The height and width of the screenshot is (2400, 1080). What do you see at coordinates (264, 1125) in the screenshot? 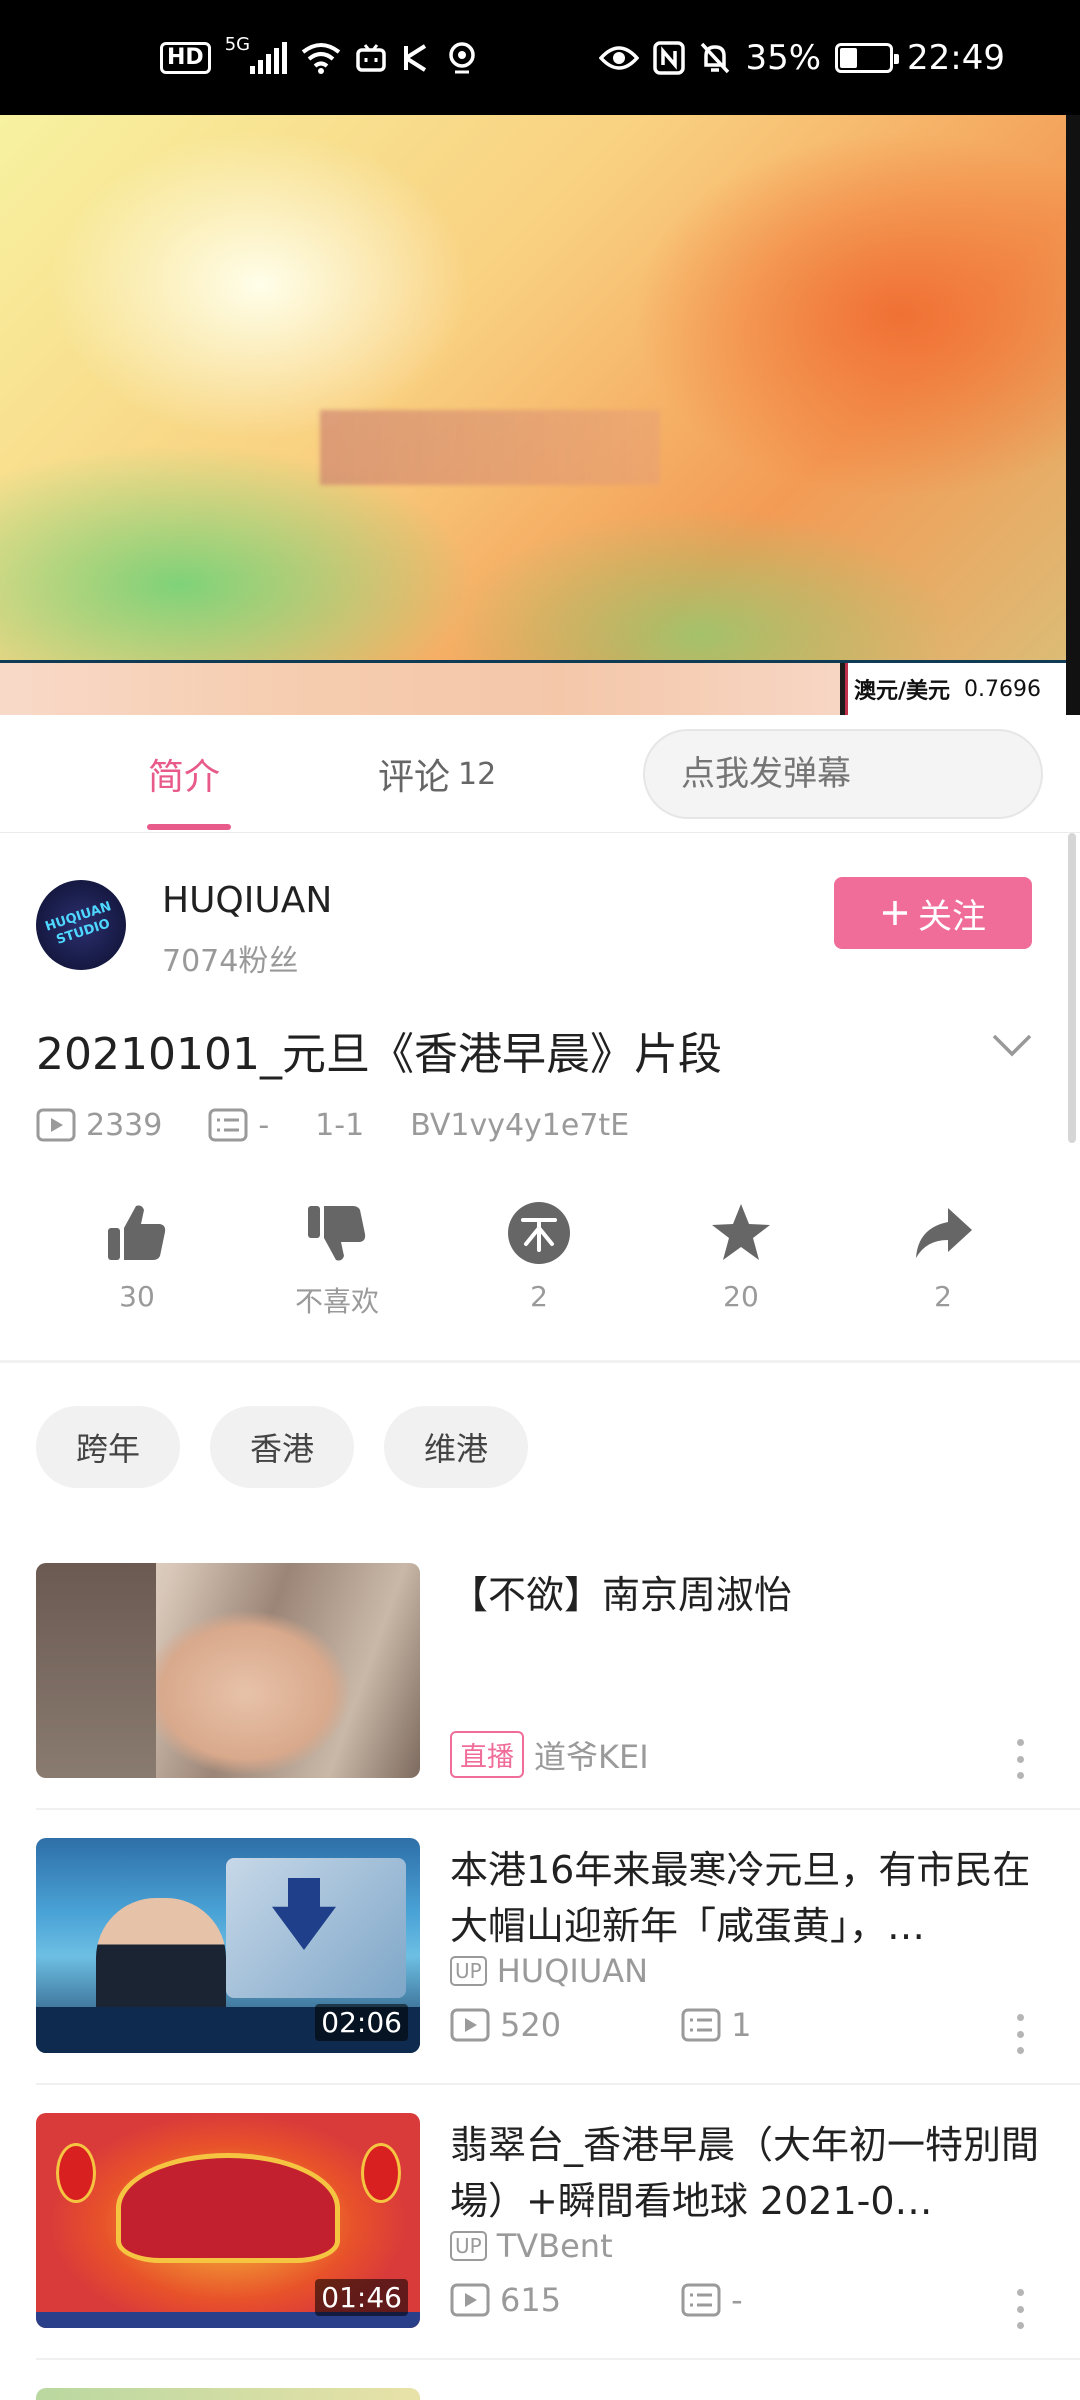
I see `danmaku-count: -` at bounding box center [264, 1125].